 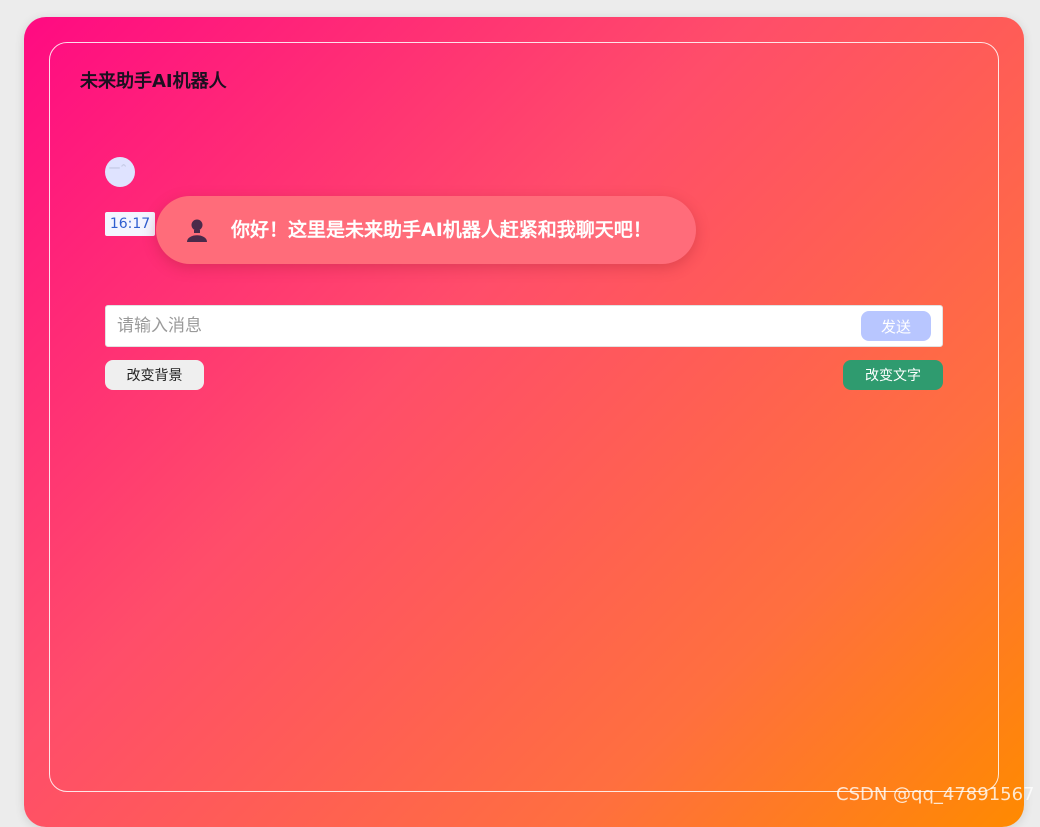 What do you see at coordinates (153, 81) in the screenshot?
I see `app-title: 未来助手AI机器人` at bounding box center [153, 81].